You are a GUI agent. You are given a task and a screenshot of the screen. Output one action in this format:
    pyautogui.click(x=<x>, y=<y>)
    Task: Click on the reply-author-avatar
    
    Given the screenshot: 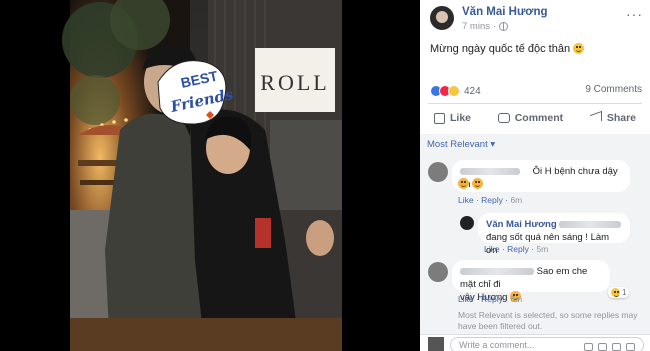 What is the action you would take?
    pyautogui.click(x=467, y=223)
    